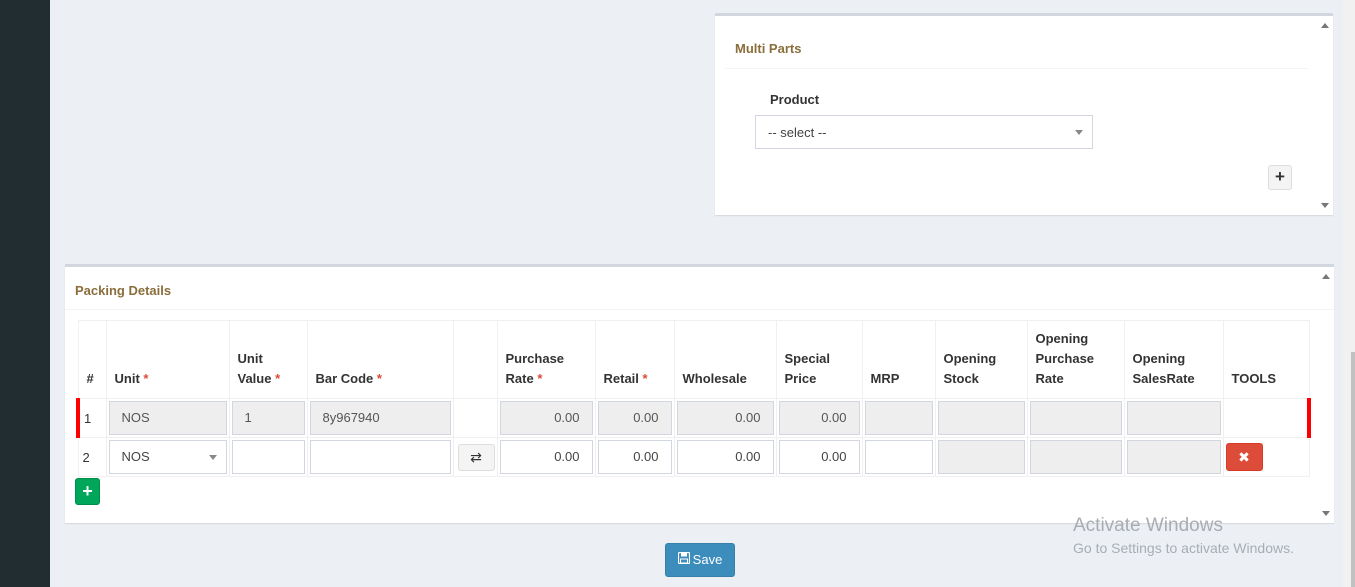  Describe the element at coordinates (167, 418) in the screenshot. I see `unit-field: NOS` at that location.